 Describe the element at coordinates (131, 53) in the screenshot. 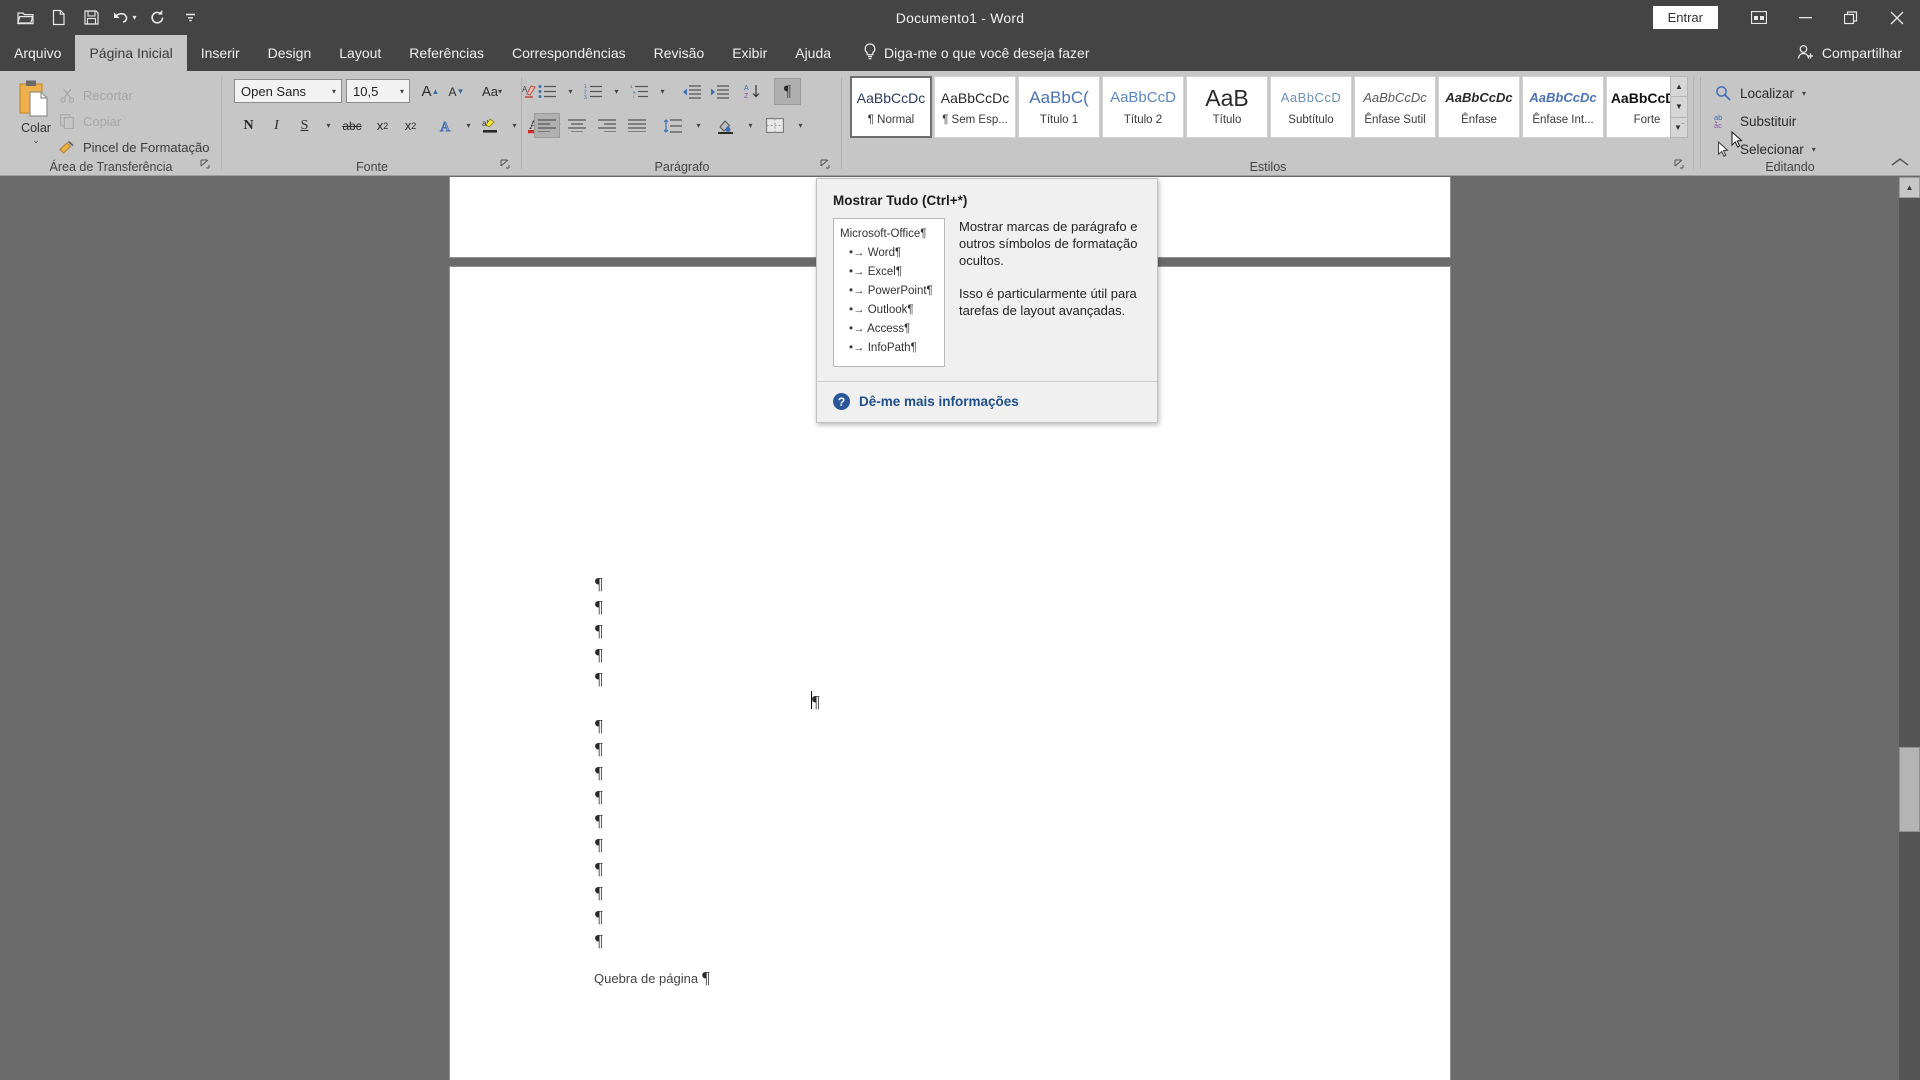

I see `tab-pagina-inicial: Página Inicial` at that location.